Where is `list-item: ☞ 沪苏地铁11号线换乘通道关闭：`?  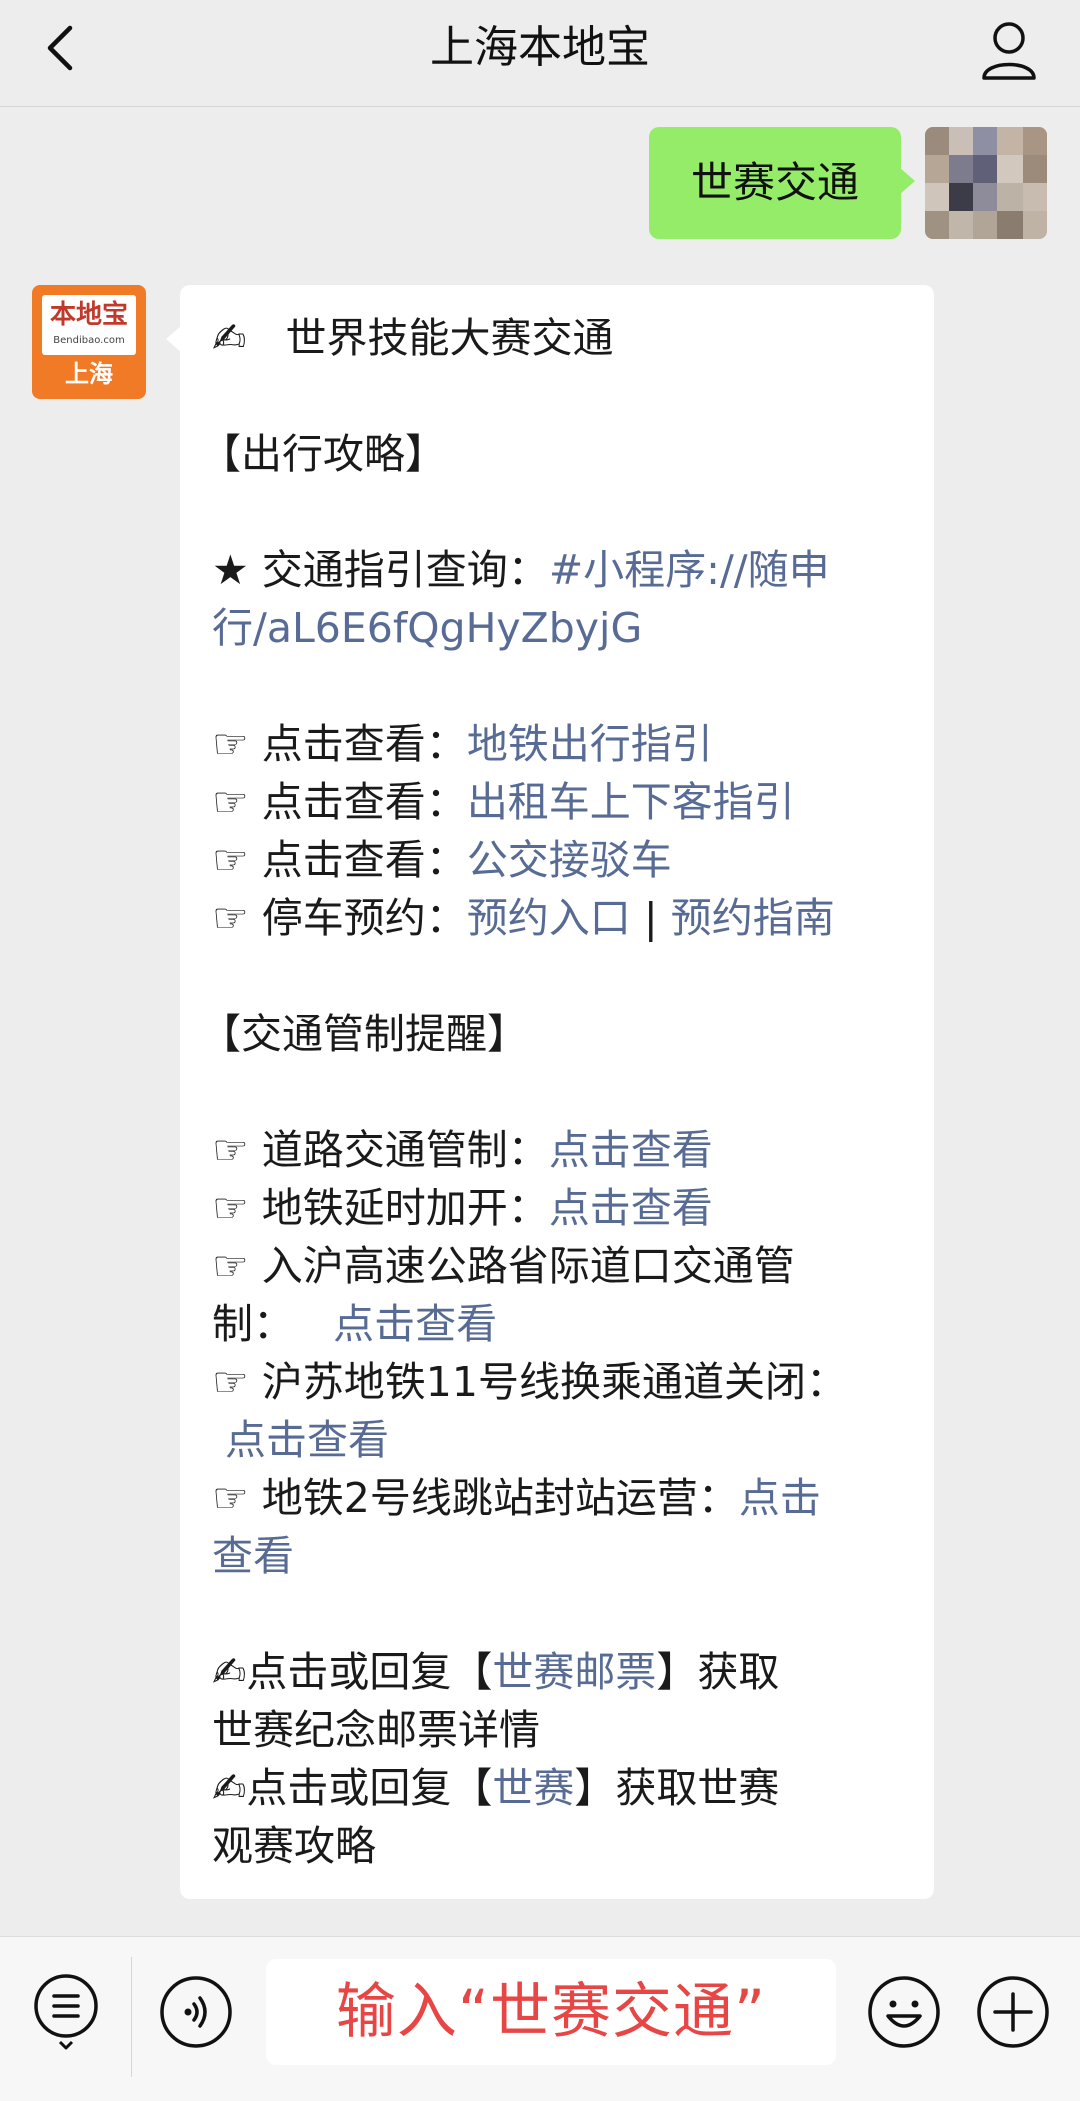
list-item: ☞ 沪苏地铁11号线换乘通道关闭： is located at coordinates (558, 1382).